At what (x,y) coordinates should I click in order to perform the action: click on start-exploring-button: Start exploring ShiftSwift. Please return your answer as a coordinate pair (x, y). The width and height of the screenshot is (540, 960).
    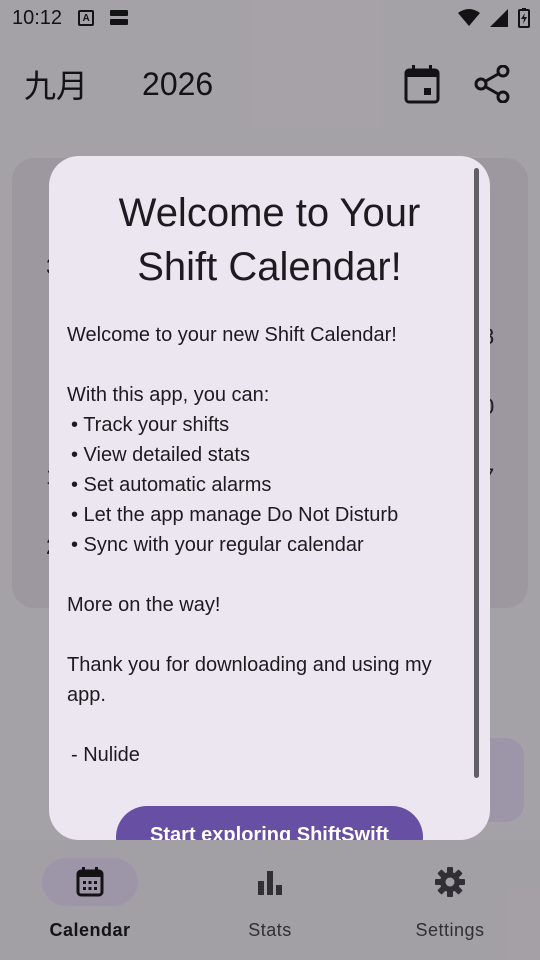
    Looking at the image, I should click on (269, 823).